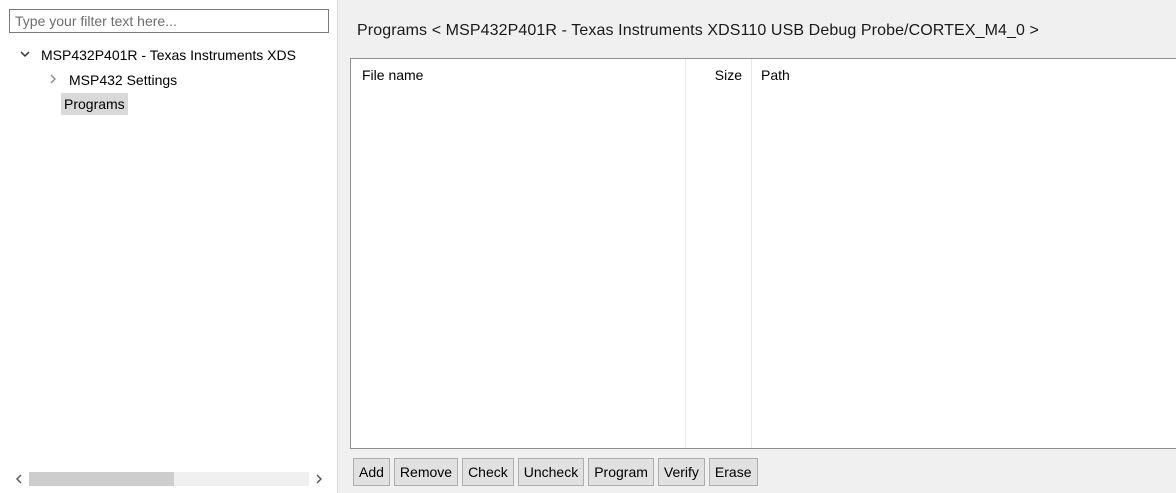  What do you see at coordinates (621, 472) in the screenshot?
I see `program-button: Program` at bounding box center [621, 472].